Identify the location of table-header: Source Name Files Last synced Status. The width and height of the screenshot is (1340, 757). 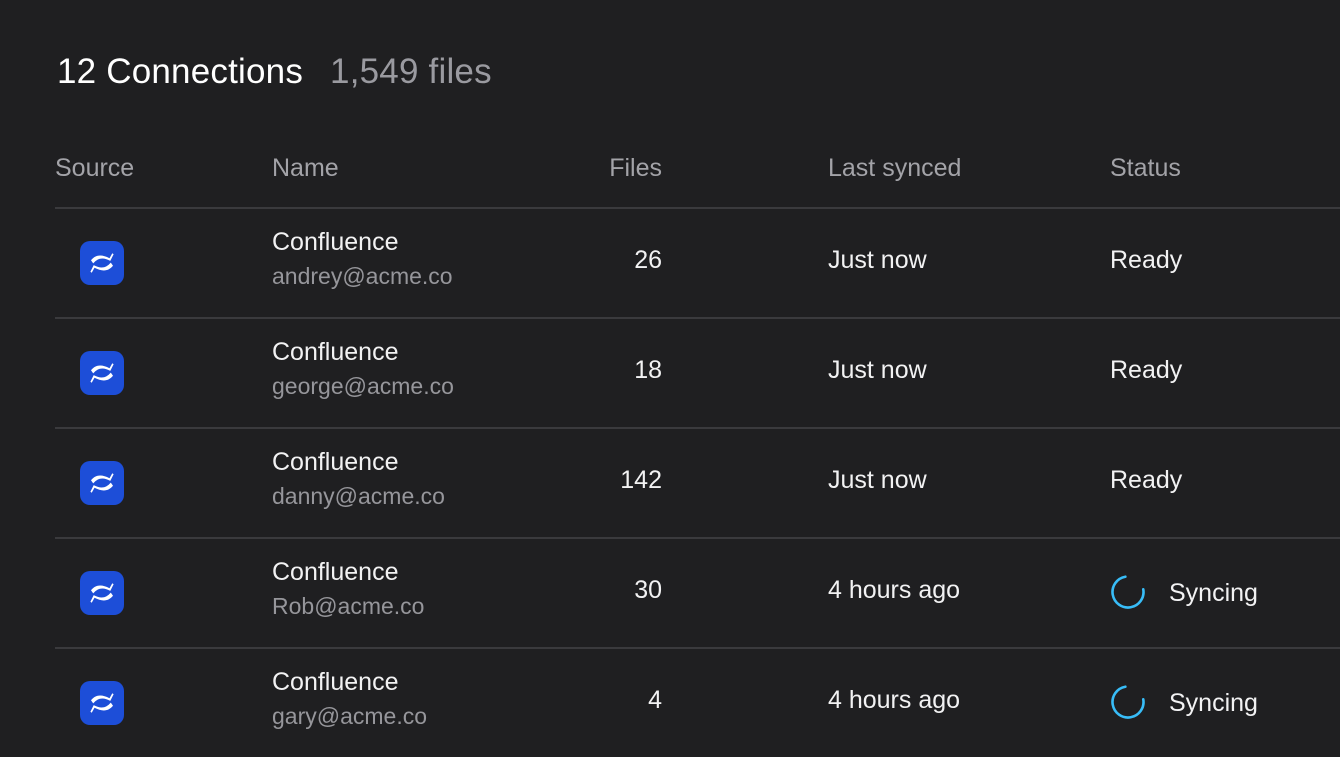
(697, 174).